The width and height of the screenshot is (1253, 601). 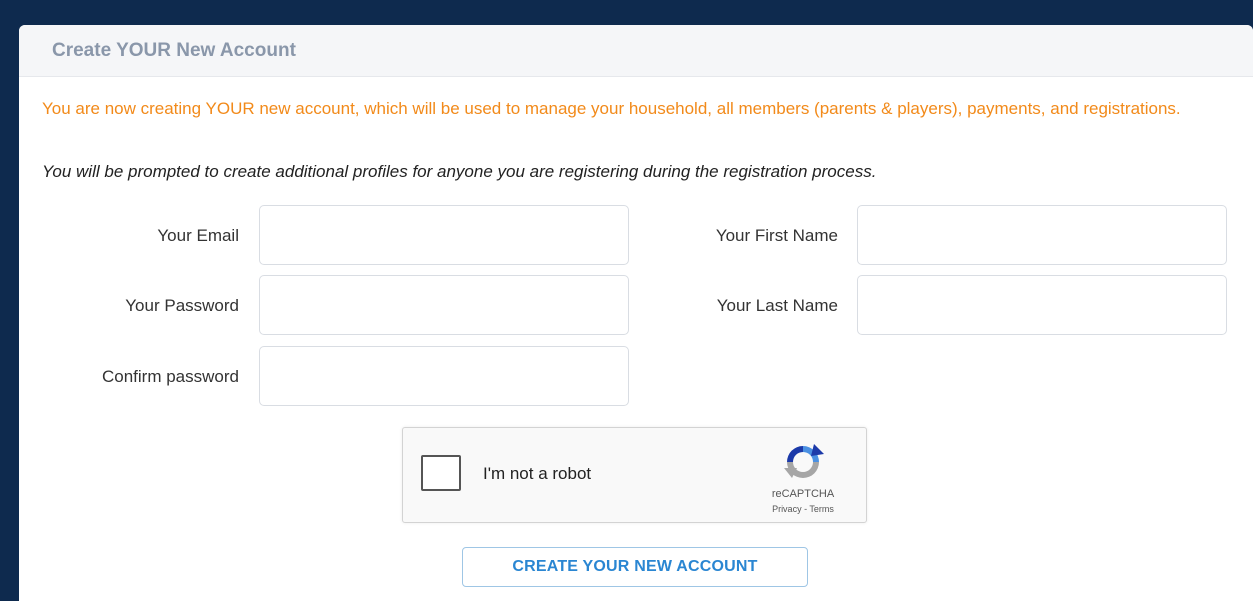 I want to click on confirm-password-field, so click(x=444, y=376).